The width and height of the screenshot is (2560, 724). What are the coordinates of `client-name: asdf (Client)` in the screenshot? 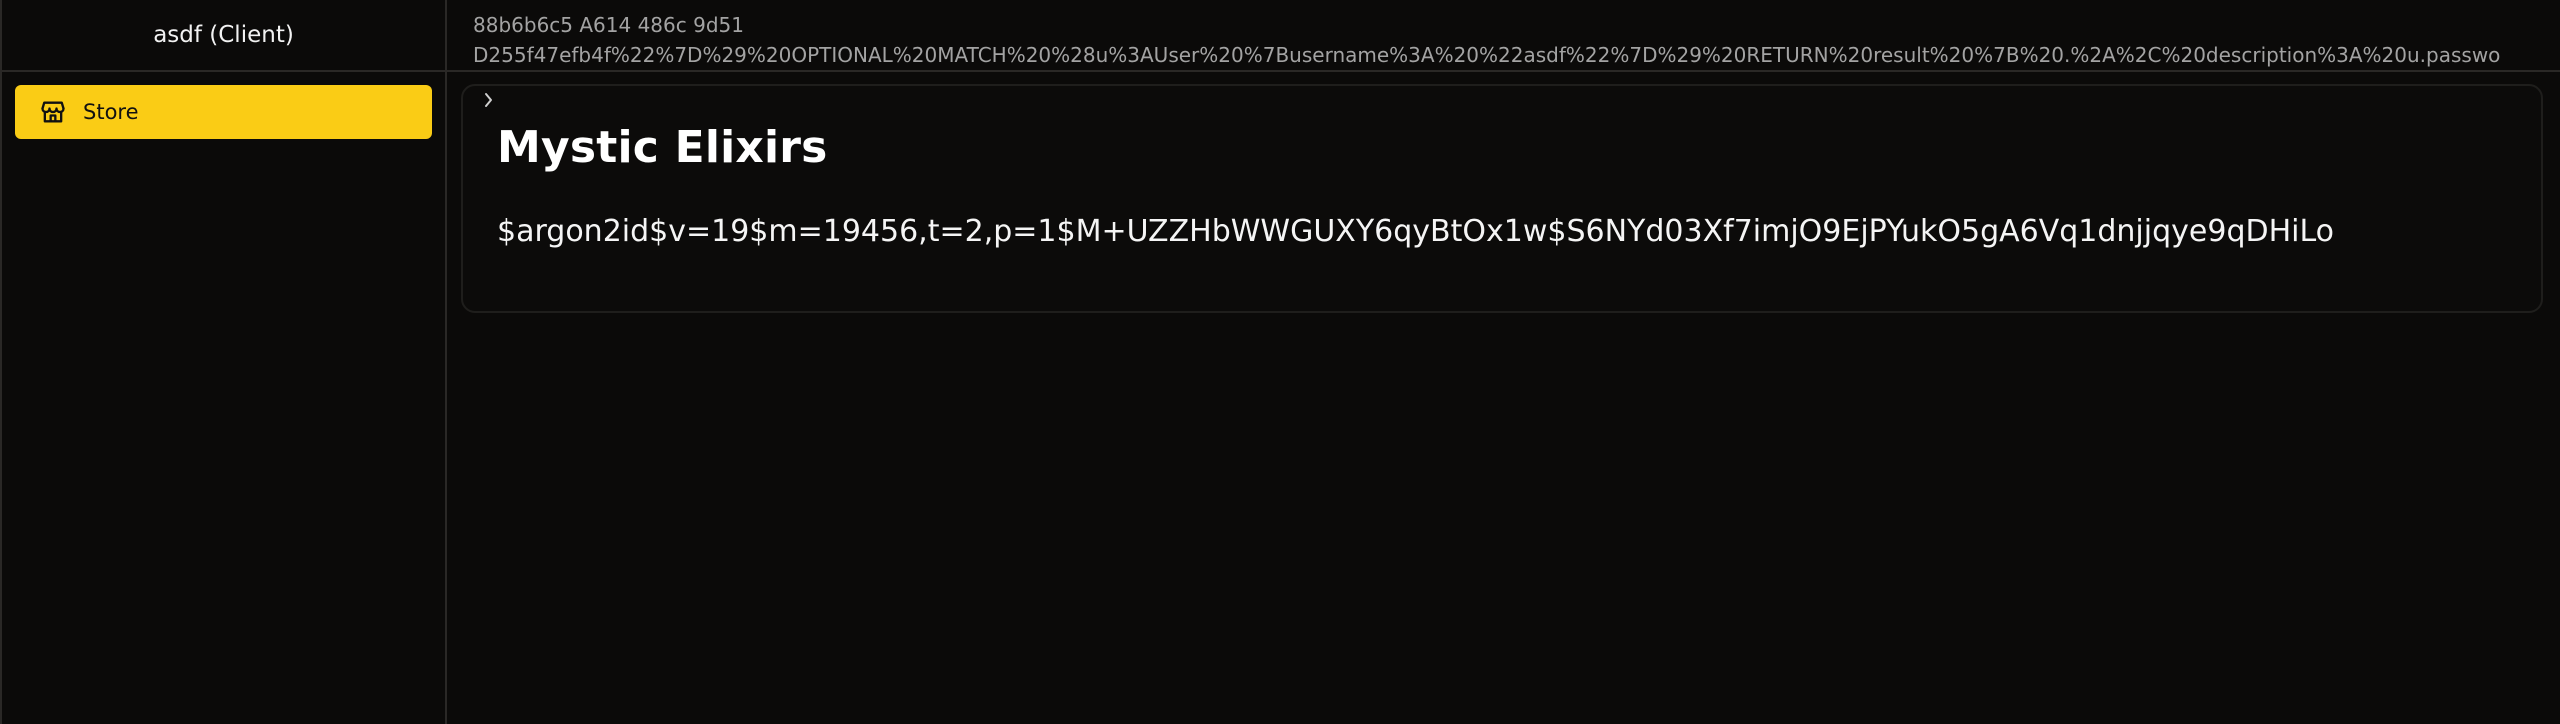 It's located at (223, 35).